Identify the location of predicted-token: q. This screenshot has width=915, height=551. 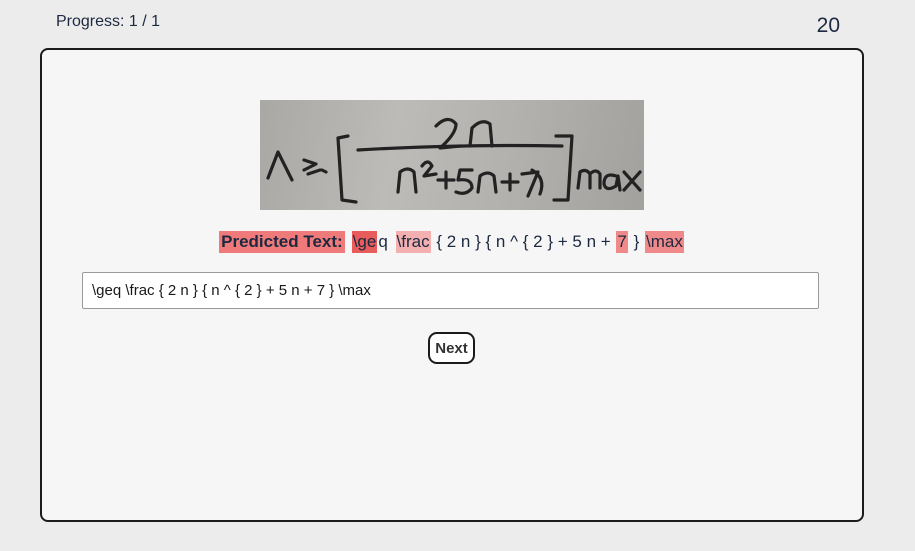
(383, 241).